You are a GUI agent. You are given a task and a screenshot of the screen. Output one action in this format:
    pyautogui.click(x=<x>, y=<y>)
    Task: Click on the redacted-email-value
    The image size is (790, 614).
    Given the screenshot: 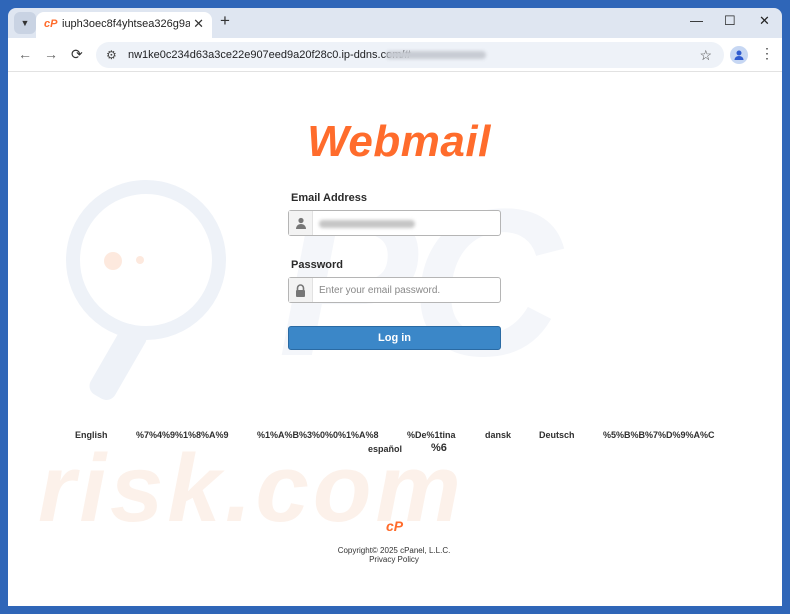 What is the action you would take?
    pyautogui.click(x=367, y=224)
    